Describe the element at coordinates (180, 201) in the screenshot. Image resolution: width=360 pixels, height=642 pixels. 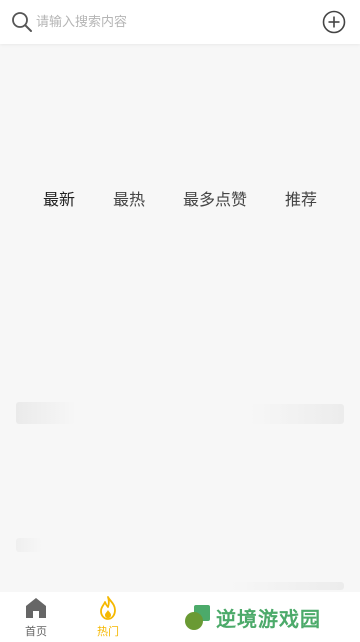
I see `sort-tabs: 最新 最热 最多点赞 推荐` at that location.